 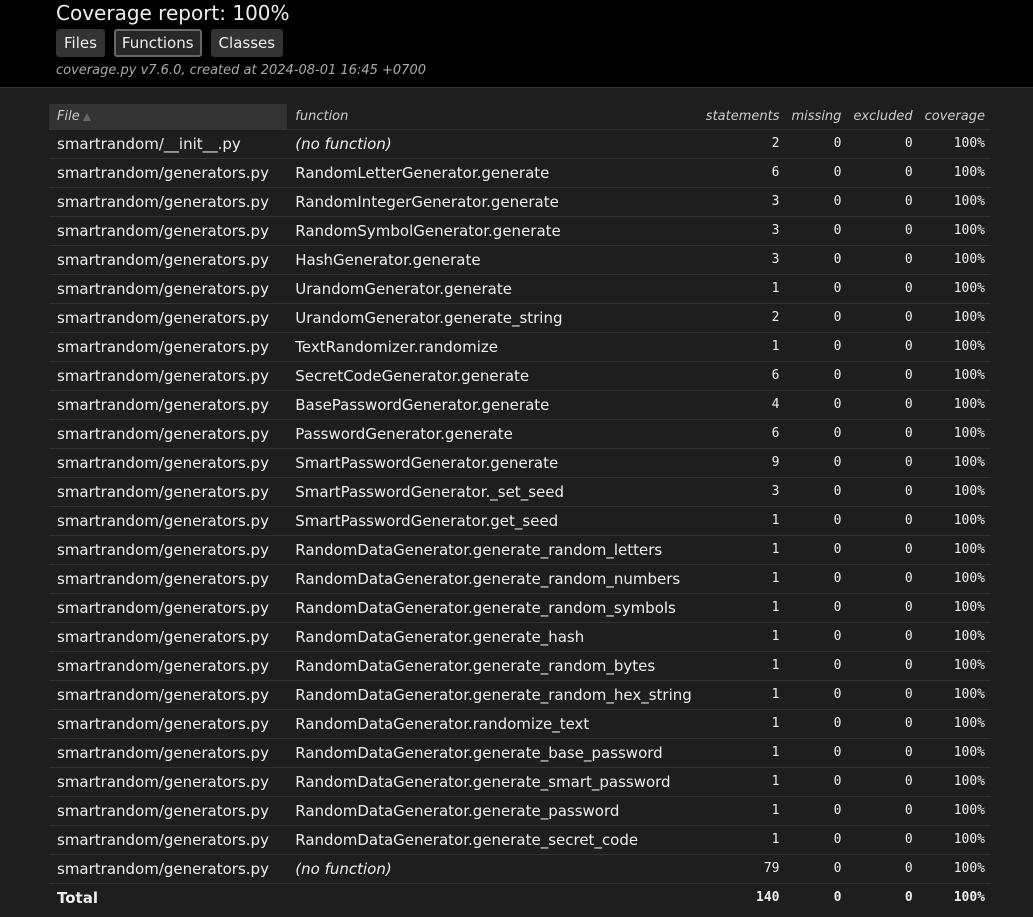 I want to click on column-header-file-label: File, so click(x=68, y=116).